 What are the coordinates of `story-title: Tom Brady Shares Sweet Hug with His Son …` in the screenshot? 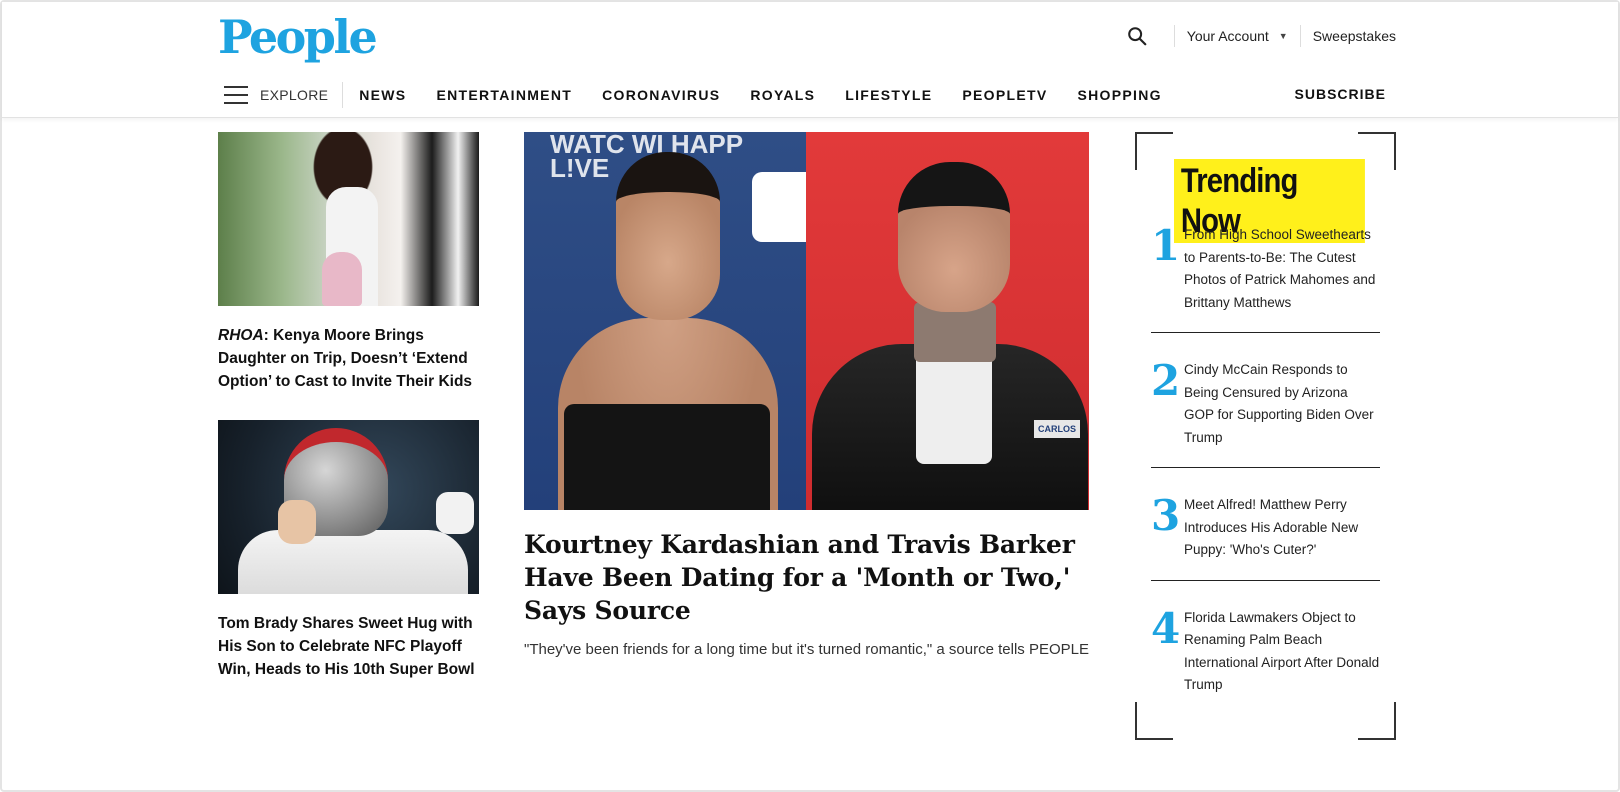 It's located at (348, 646).